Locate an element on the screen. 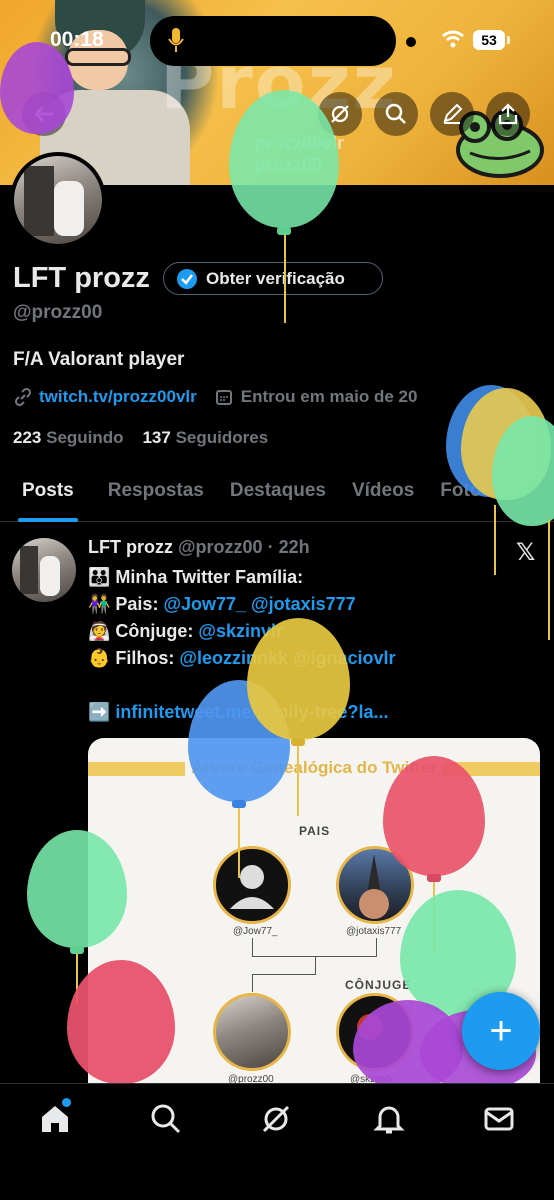 This screenshot has height=1200, width=554. following-stat: 223 Seguindo is located at coordinates (68, 437).